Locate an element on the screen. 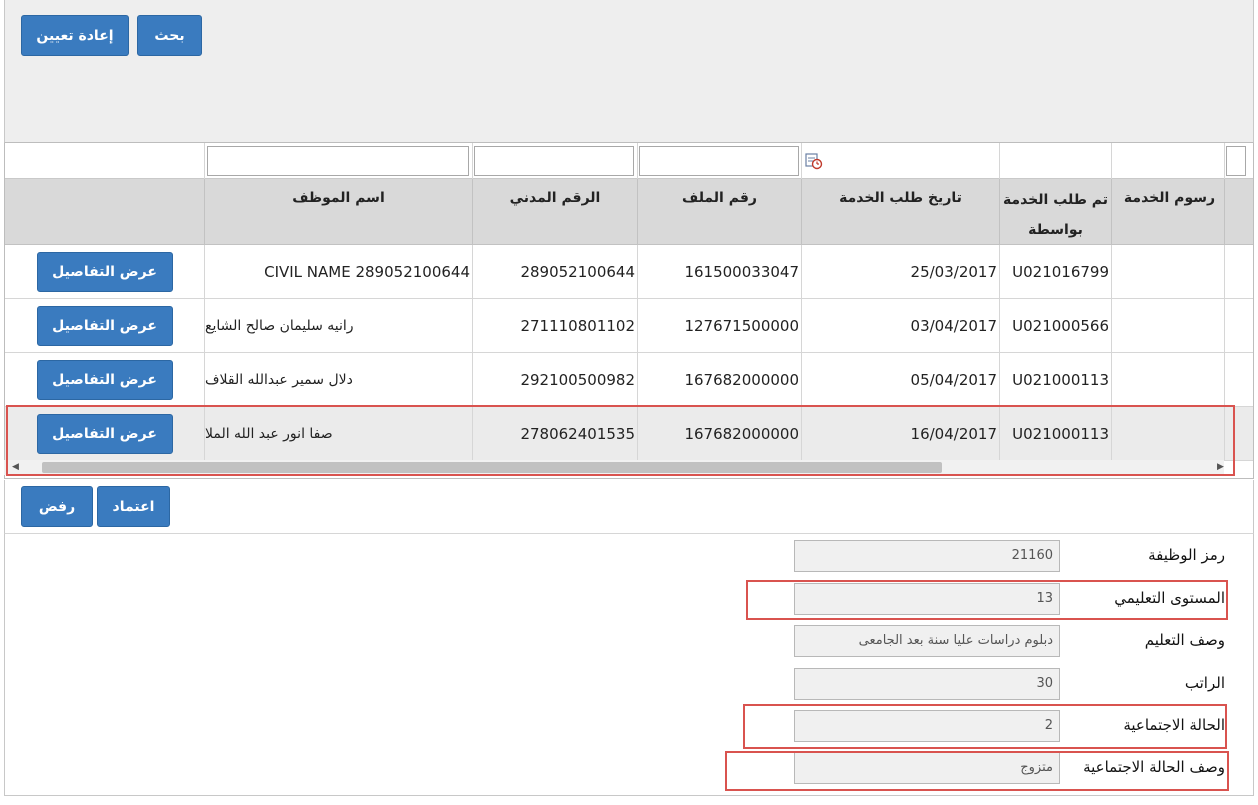 The width and height of the screenshot is (1258, 805). col-employee-name: اسم الموظف is located at coordinates (338, 212).